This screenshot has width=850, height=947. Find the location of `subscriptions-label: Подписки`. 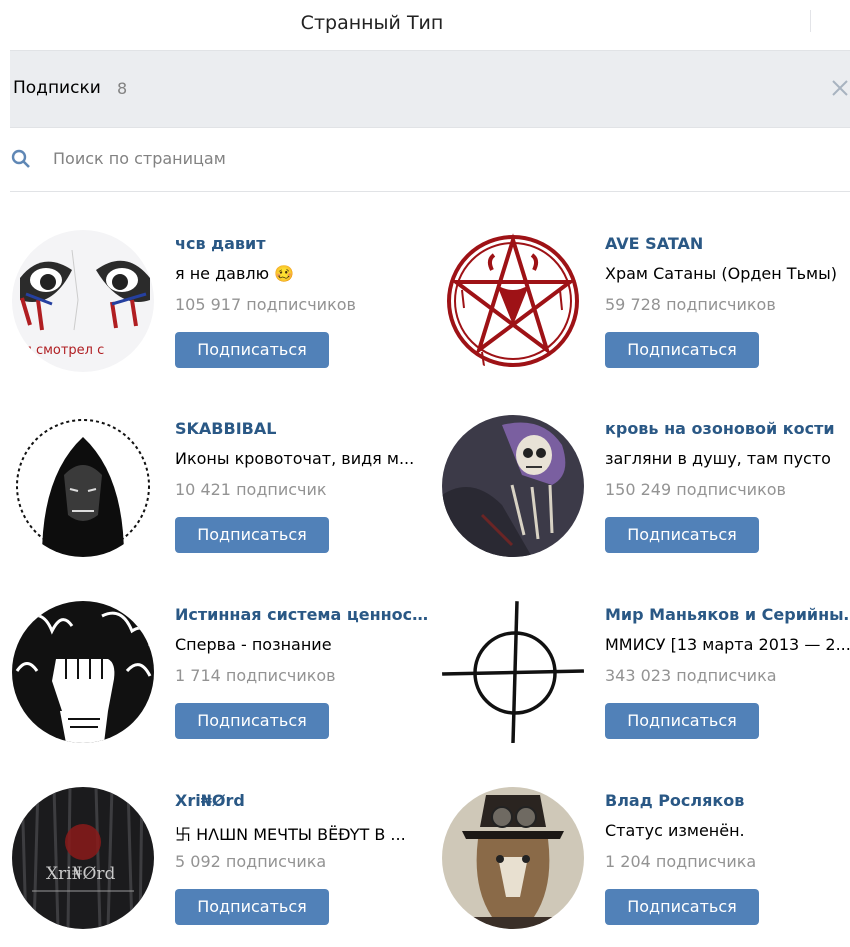

subscriptions-label: Подписки is located at coordinates (57, 88).